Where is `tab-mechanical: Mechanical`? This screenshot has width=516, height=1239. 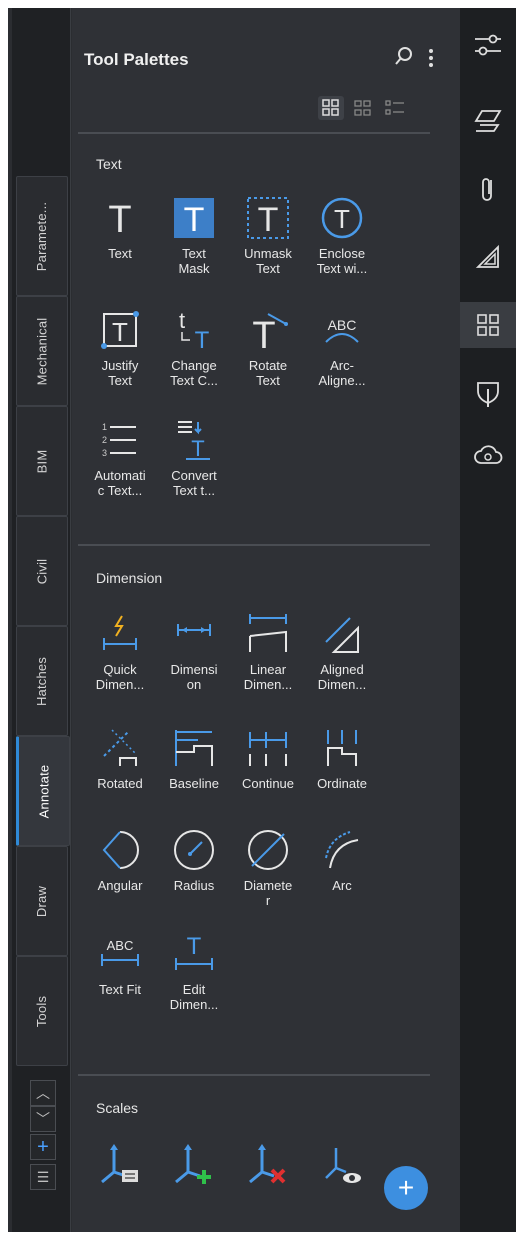
tab-mechanical: Mechanical is located at coordinates (42, 351).